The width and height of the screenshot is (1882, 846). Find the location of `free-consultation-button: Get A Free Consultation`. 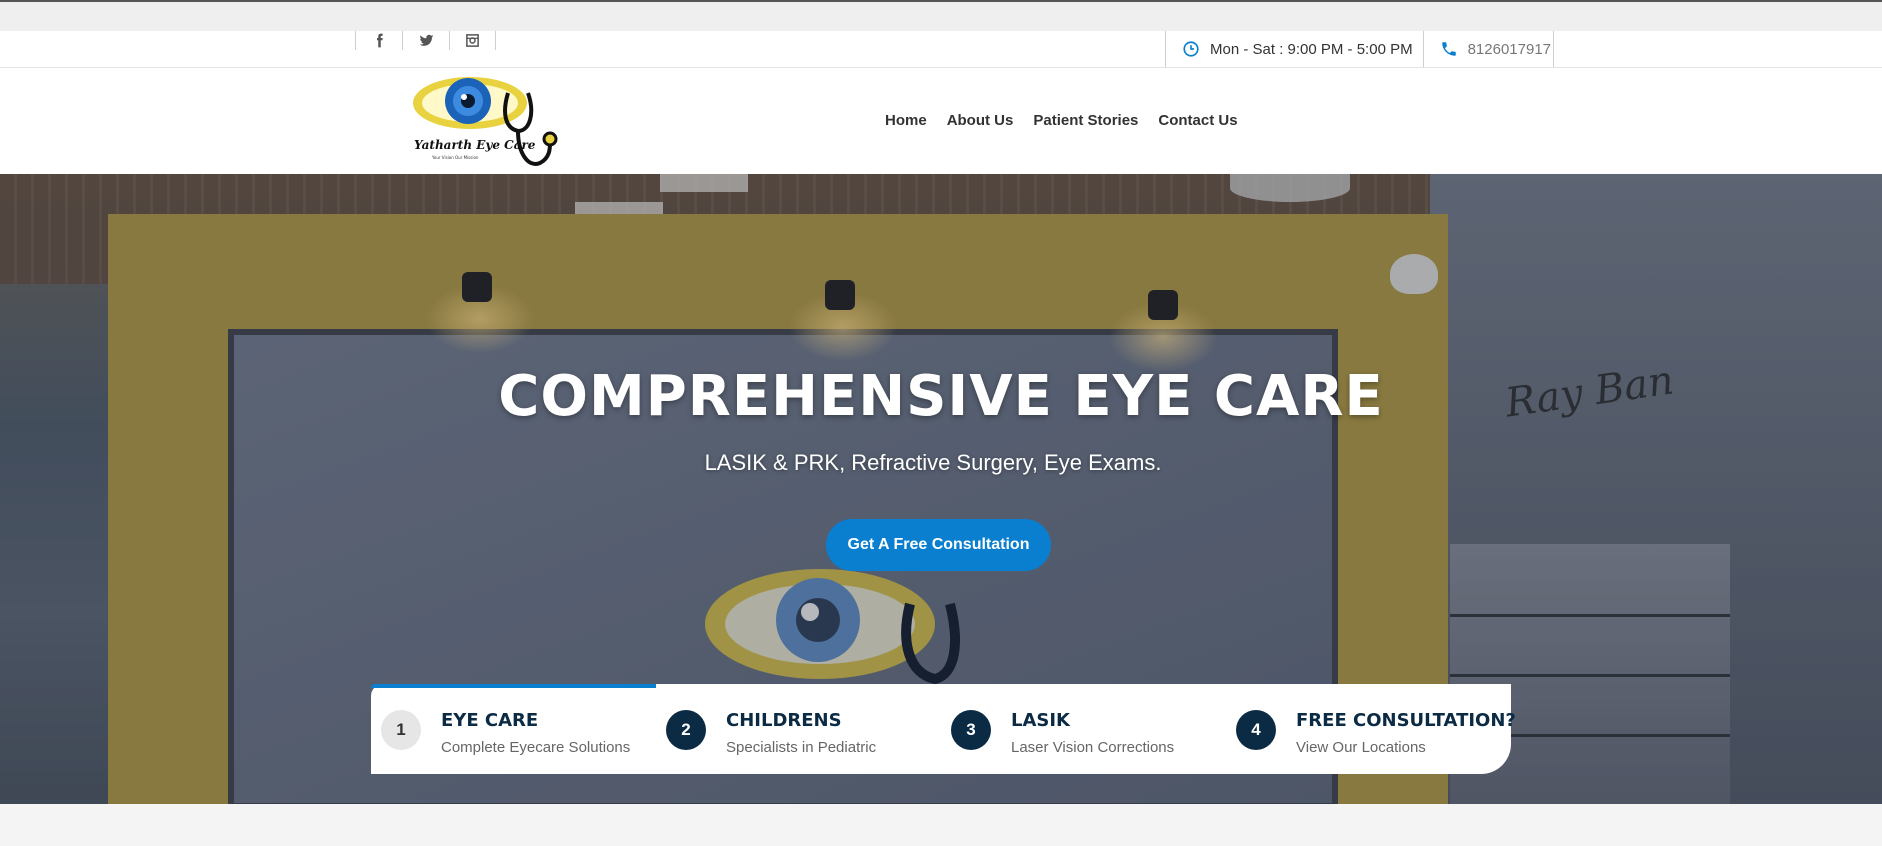

free-consultation-button: Get A Free Consultation is located at coordinates (938, 545).